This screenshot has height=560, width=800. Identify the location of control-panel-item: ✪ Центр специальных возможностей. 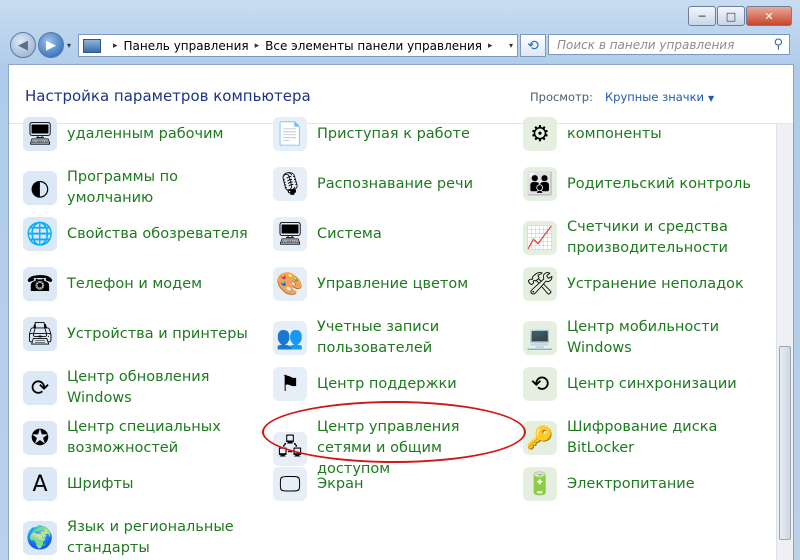
(140, 438).